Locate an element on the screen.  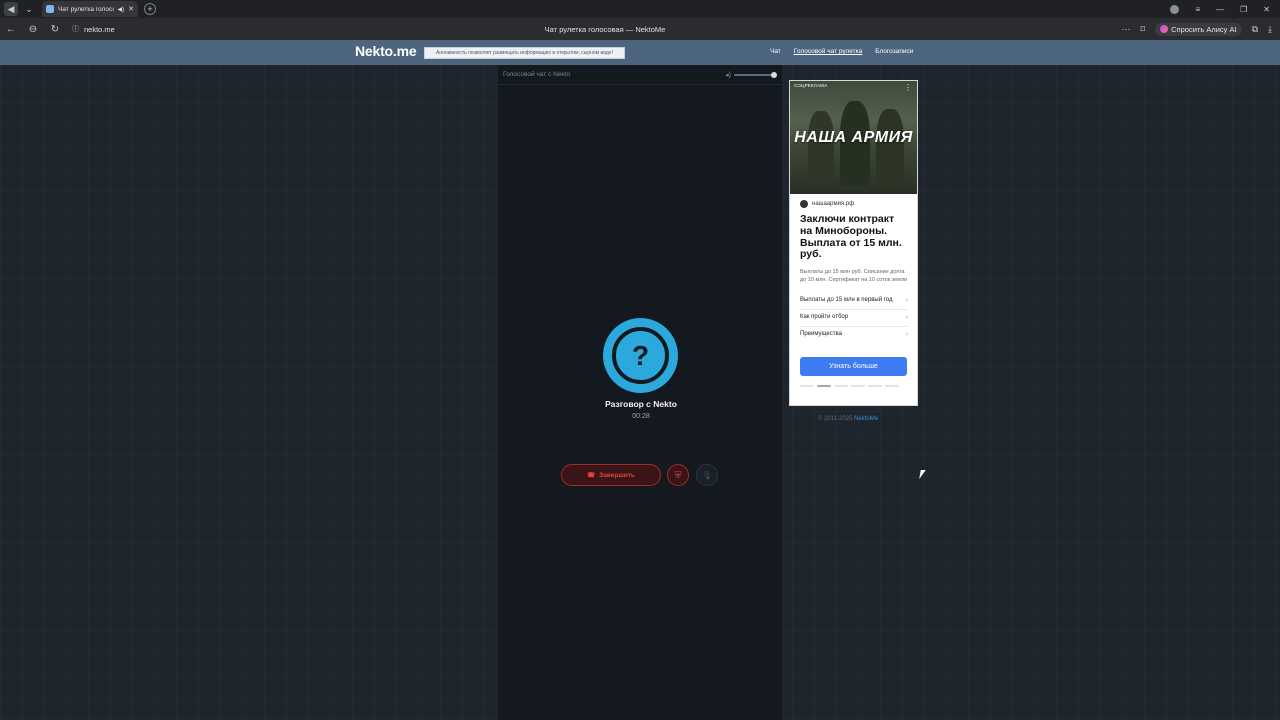
minimize-icon: — is located at coordinates (1220, 9).